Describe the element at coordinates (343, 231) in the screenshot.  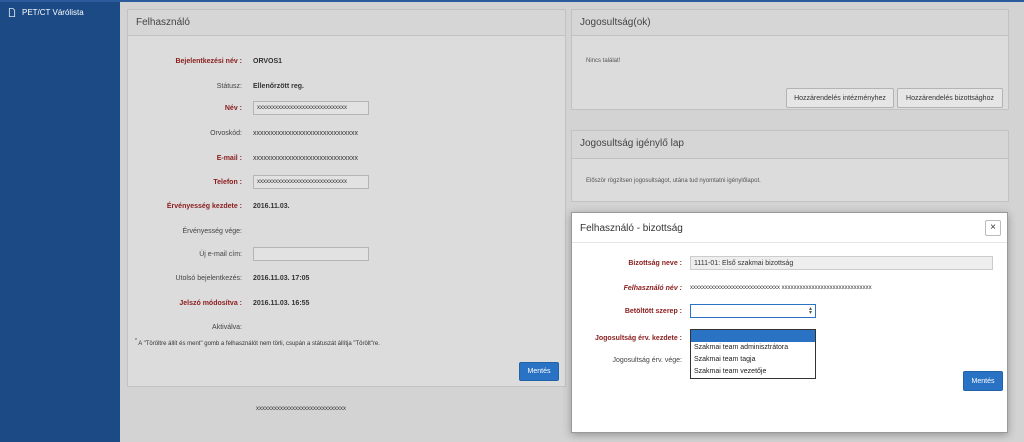
I see `validity-end-row: Érvényesség vége:` at that location.